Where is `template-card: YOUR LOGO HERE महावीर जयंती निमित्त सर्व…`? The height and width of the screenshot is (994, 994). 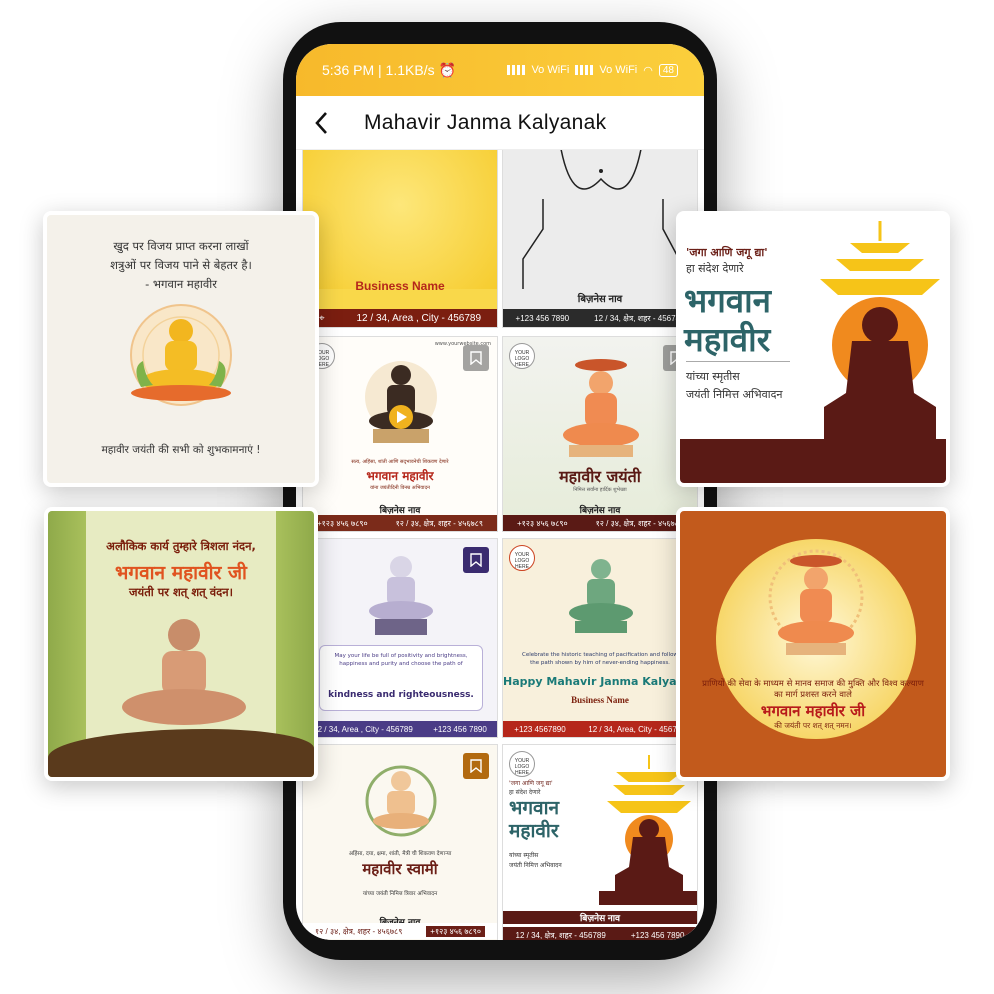
template-card: YOUR LOGO HERE महावीर जयंती निमित्त सर्व… is located at coordinates (600, 434).